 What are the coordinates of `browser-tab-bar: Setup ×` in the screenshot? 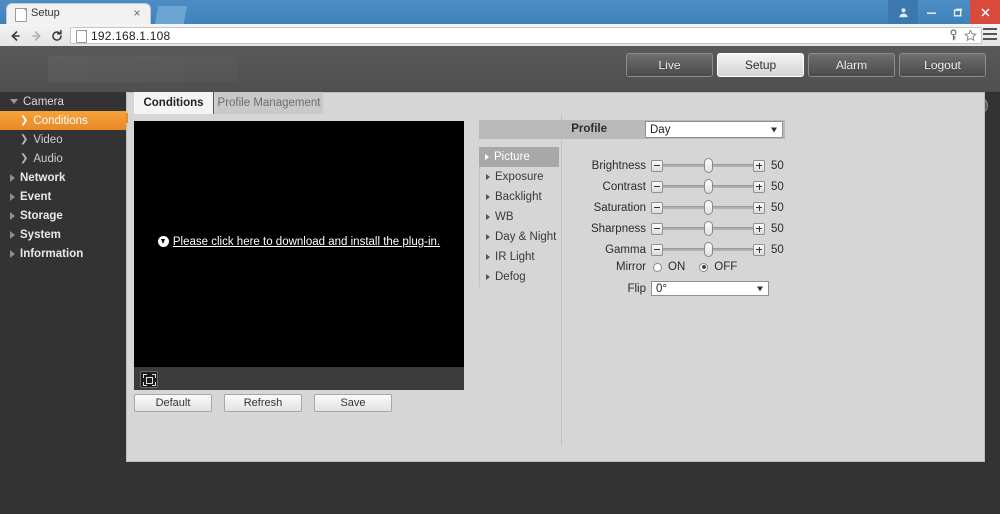 It's located at (500, 12).